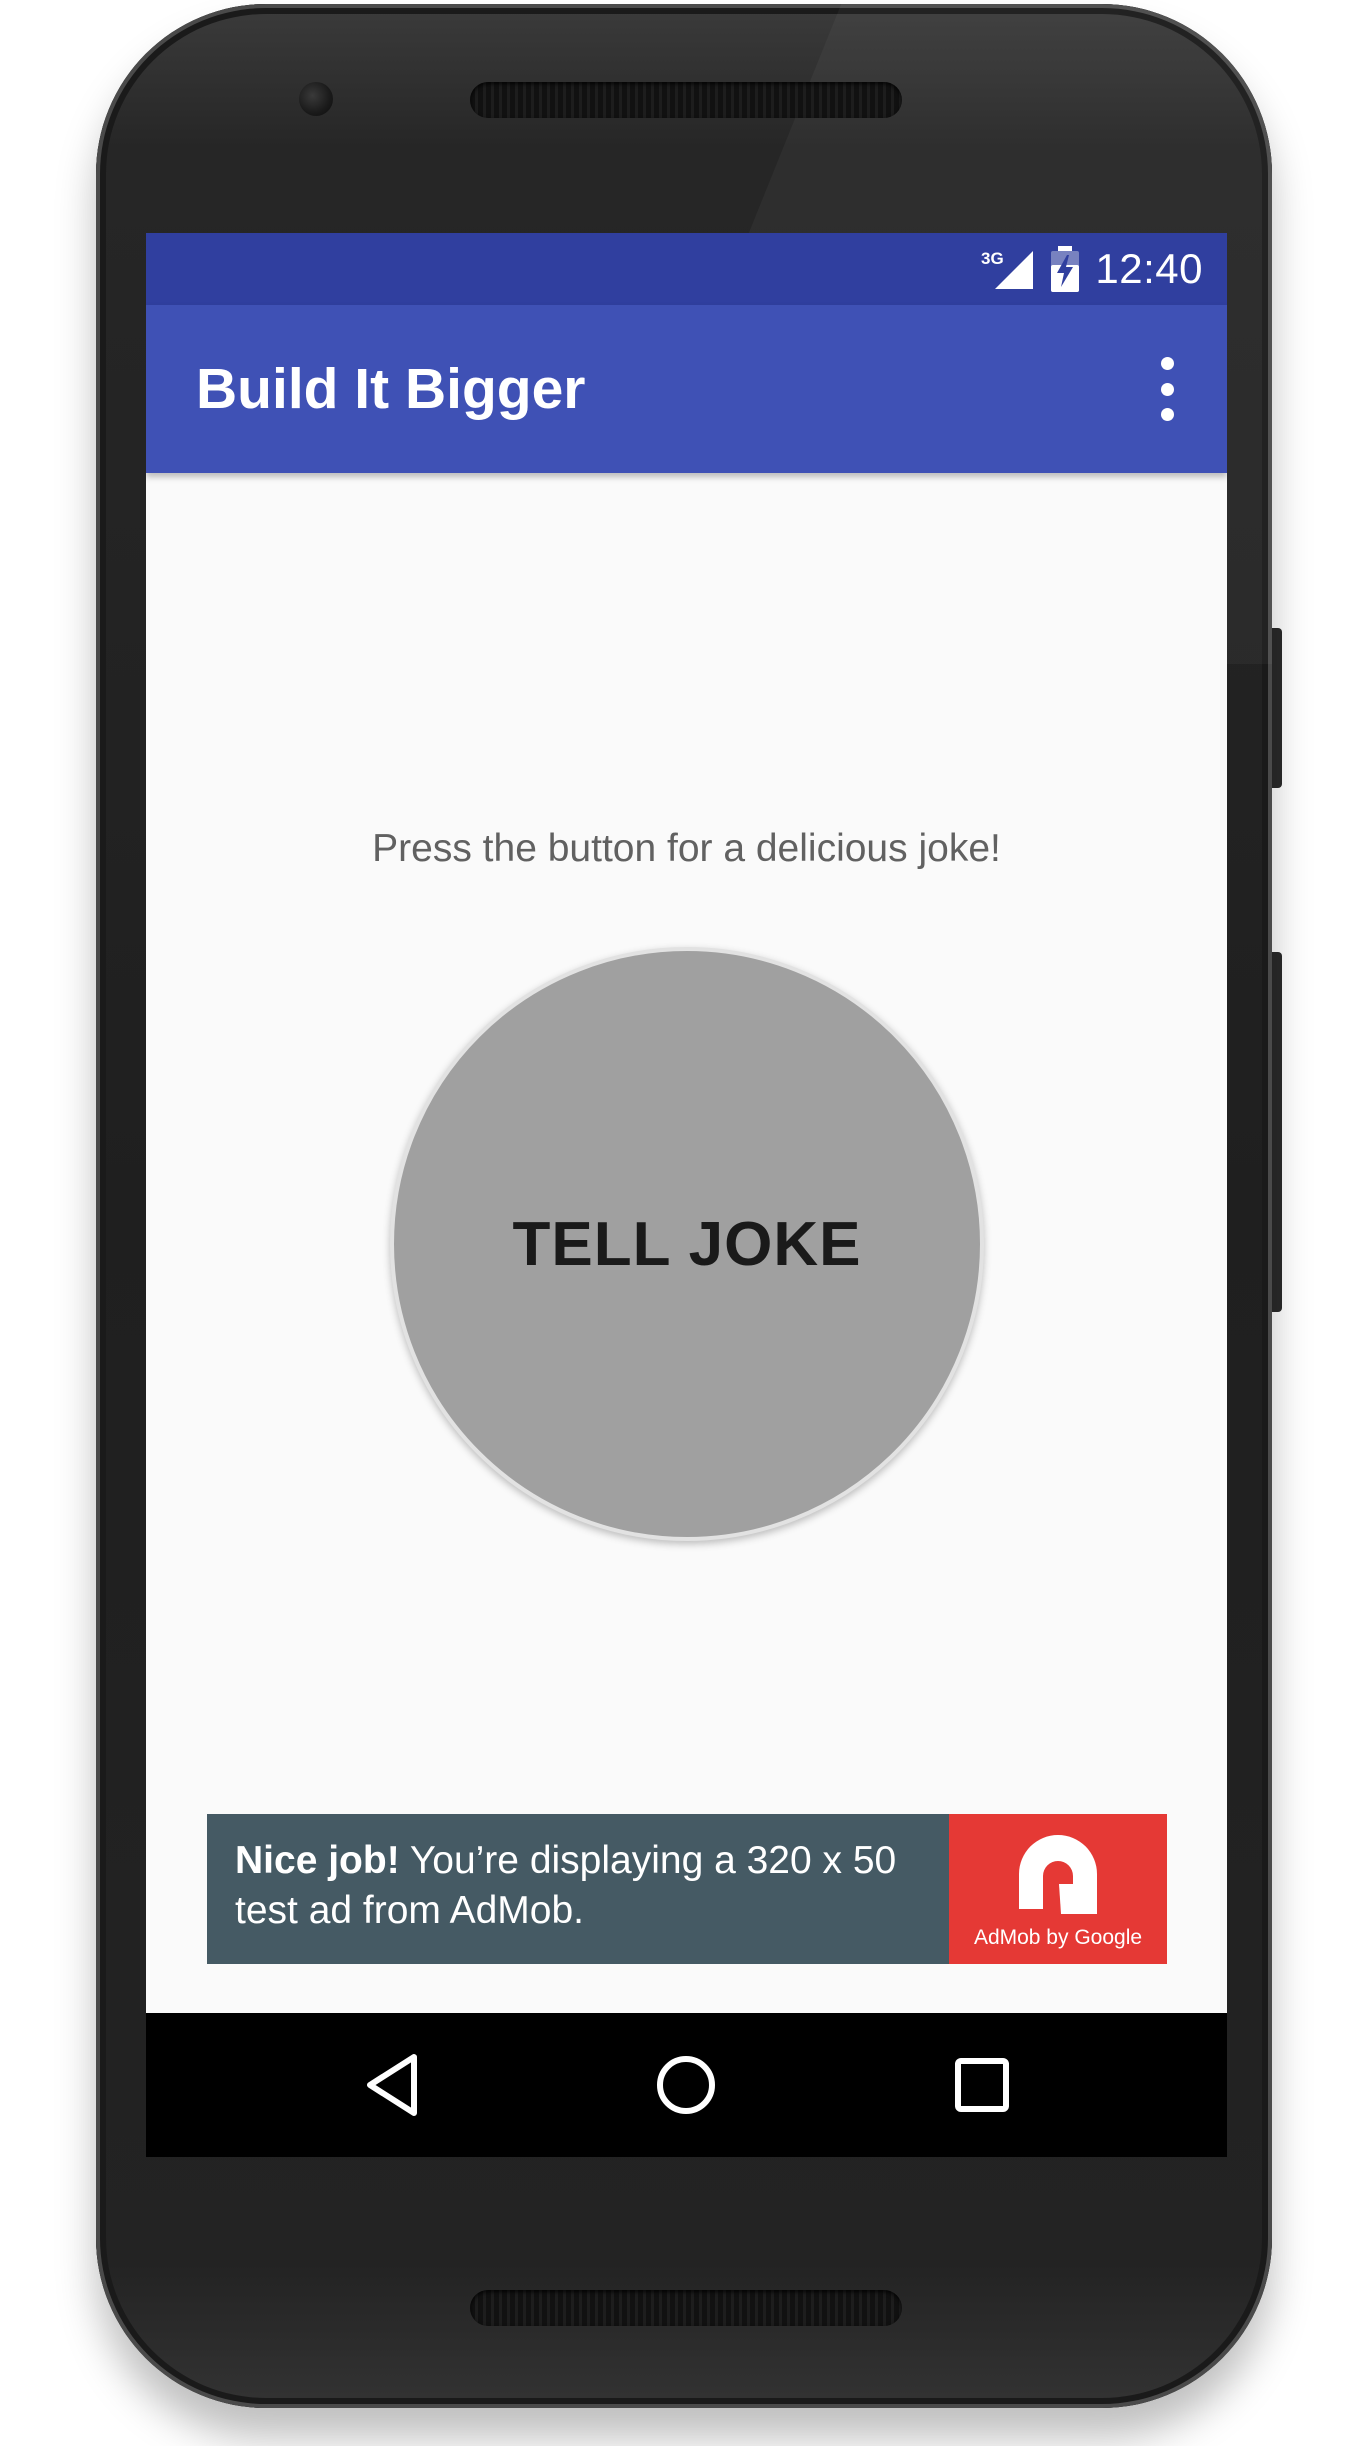  Describe the element at coordinates (1058, 1937) in the screenshot. I see `ad-logo-caption: AdMob by Google` at that location.